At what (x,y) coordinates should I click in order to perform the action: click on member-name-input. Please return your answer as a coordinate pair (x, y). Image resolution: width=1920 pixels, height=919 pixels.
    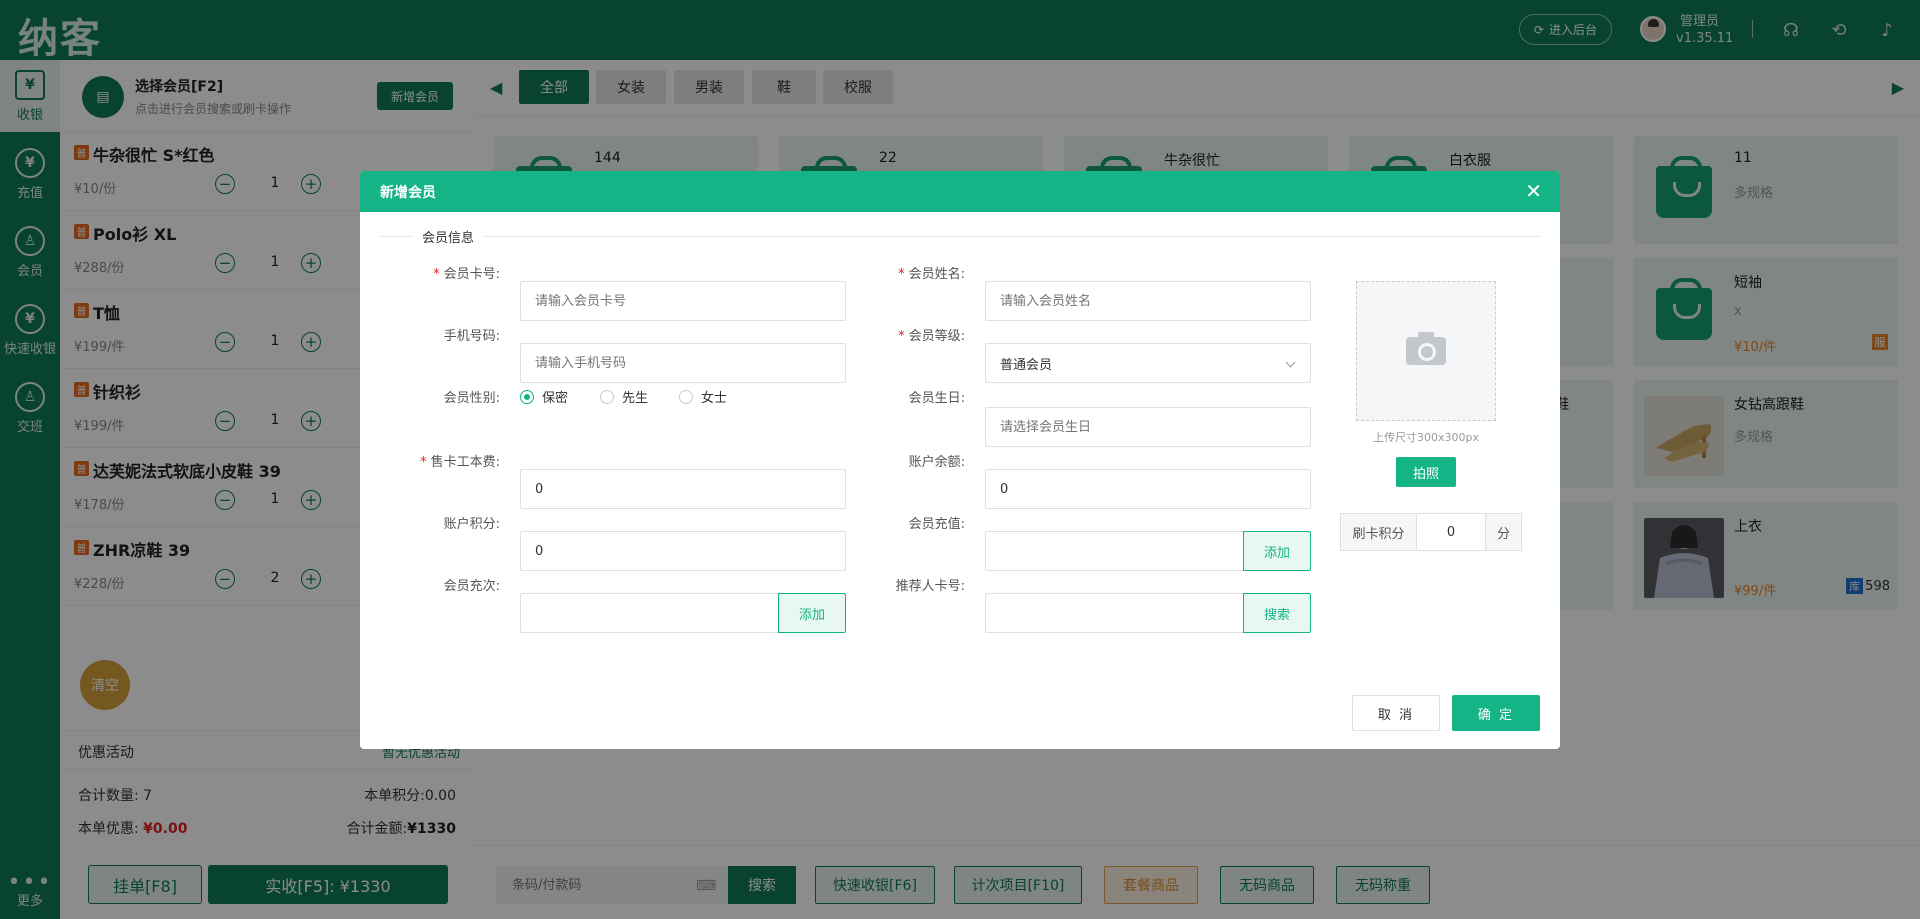
    Looking at the image, I should click on (1148, 301).